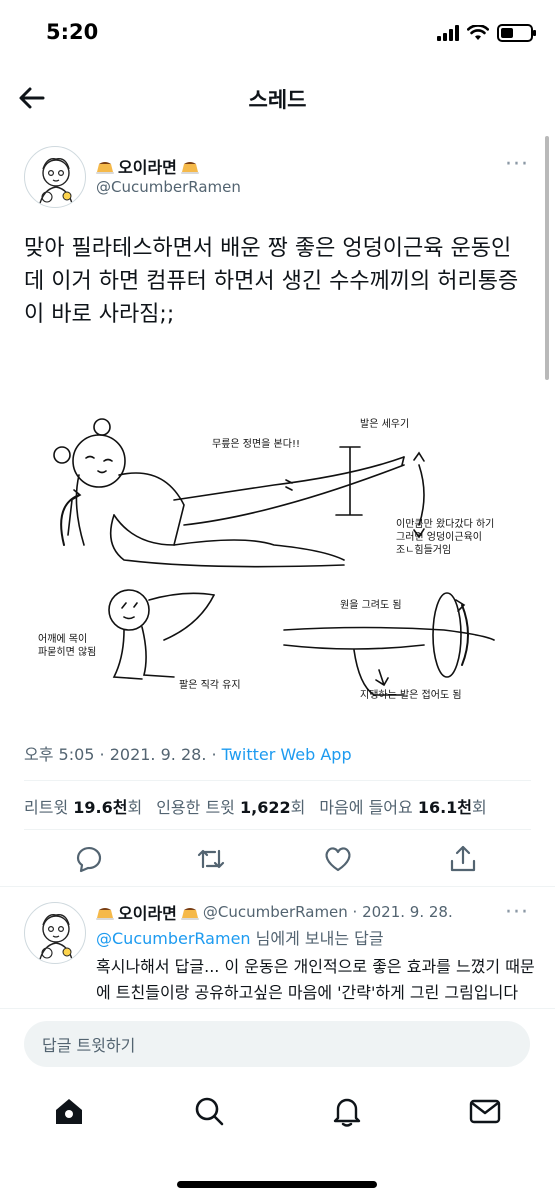 The image size is (555, 1200). What do you see at coordinates (366, 807) in the screenshot?
I see `stat-label: 마음에 들어요` at bounding box center [366, 807].